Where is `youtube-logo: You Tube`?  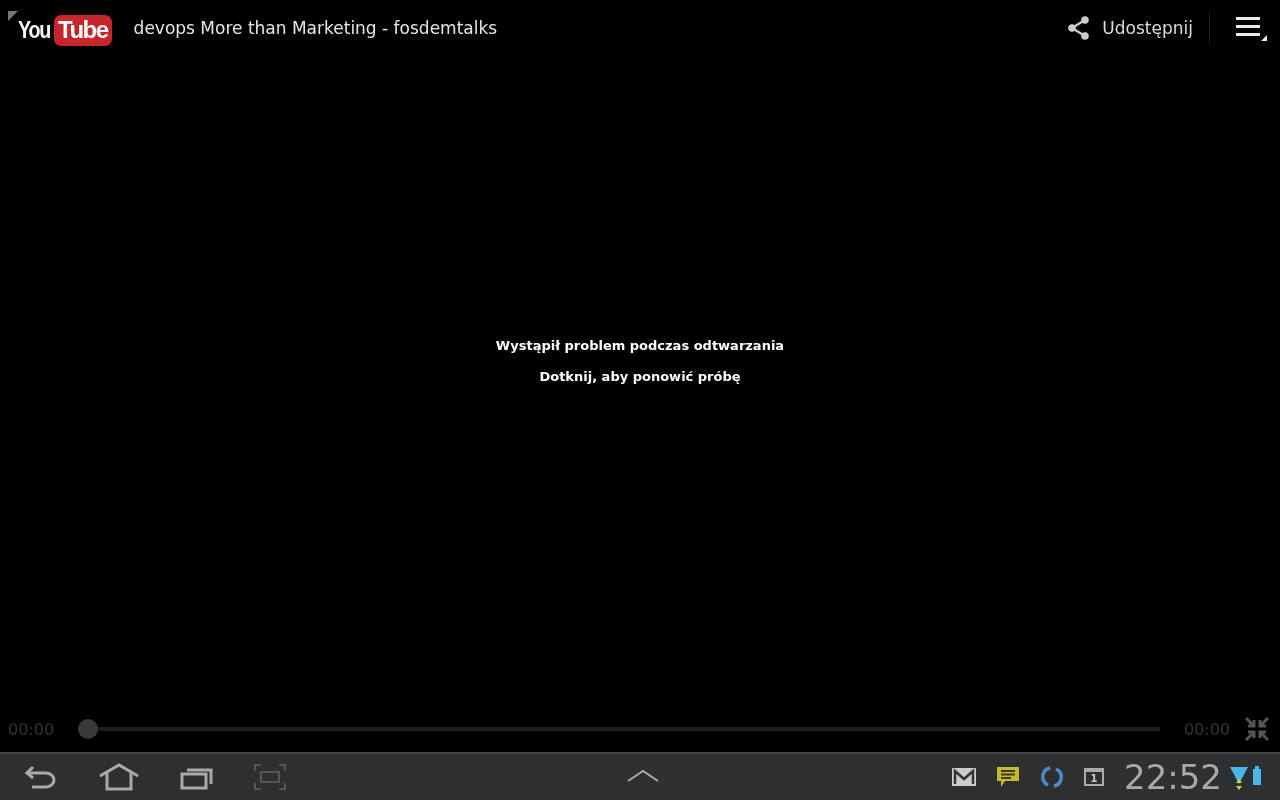 youtube-logo: You Tube is located at coordinates (61, 28).